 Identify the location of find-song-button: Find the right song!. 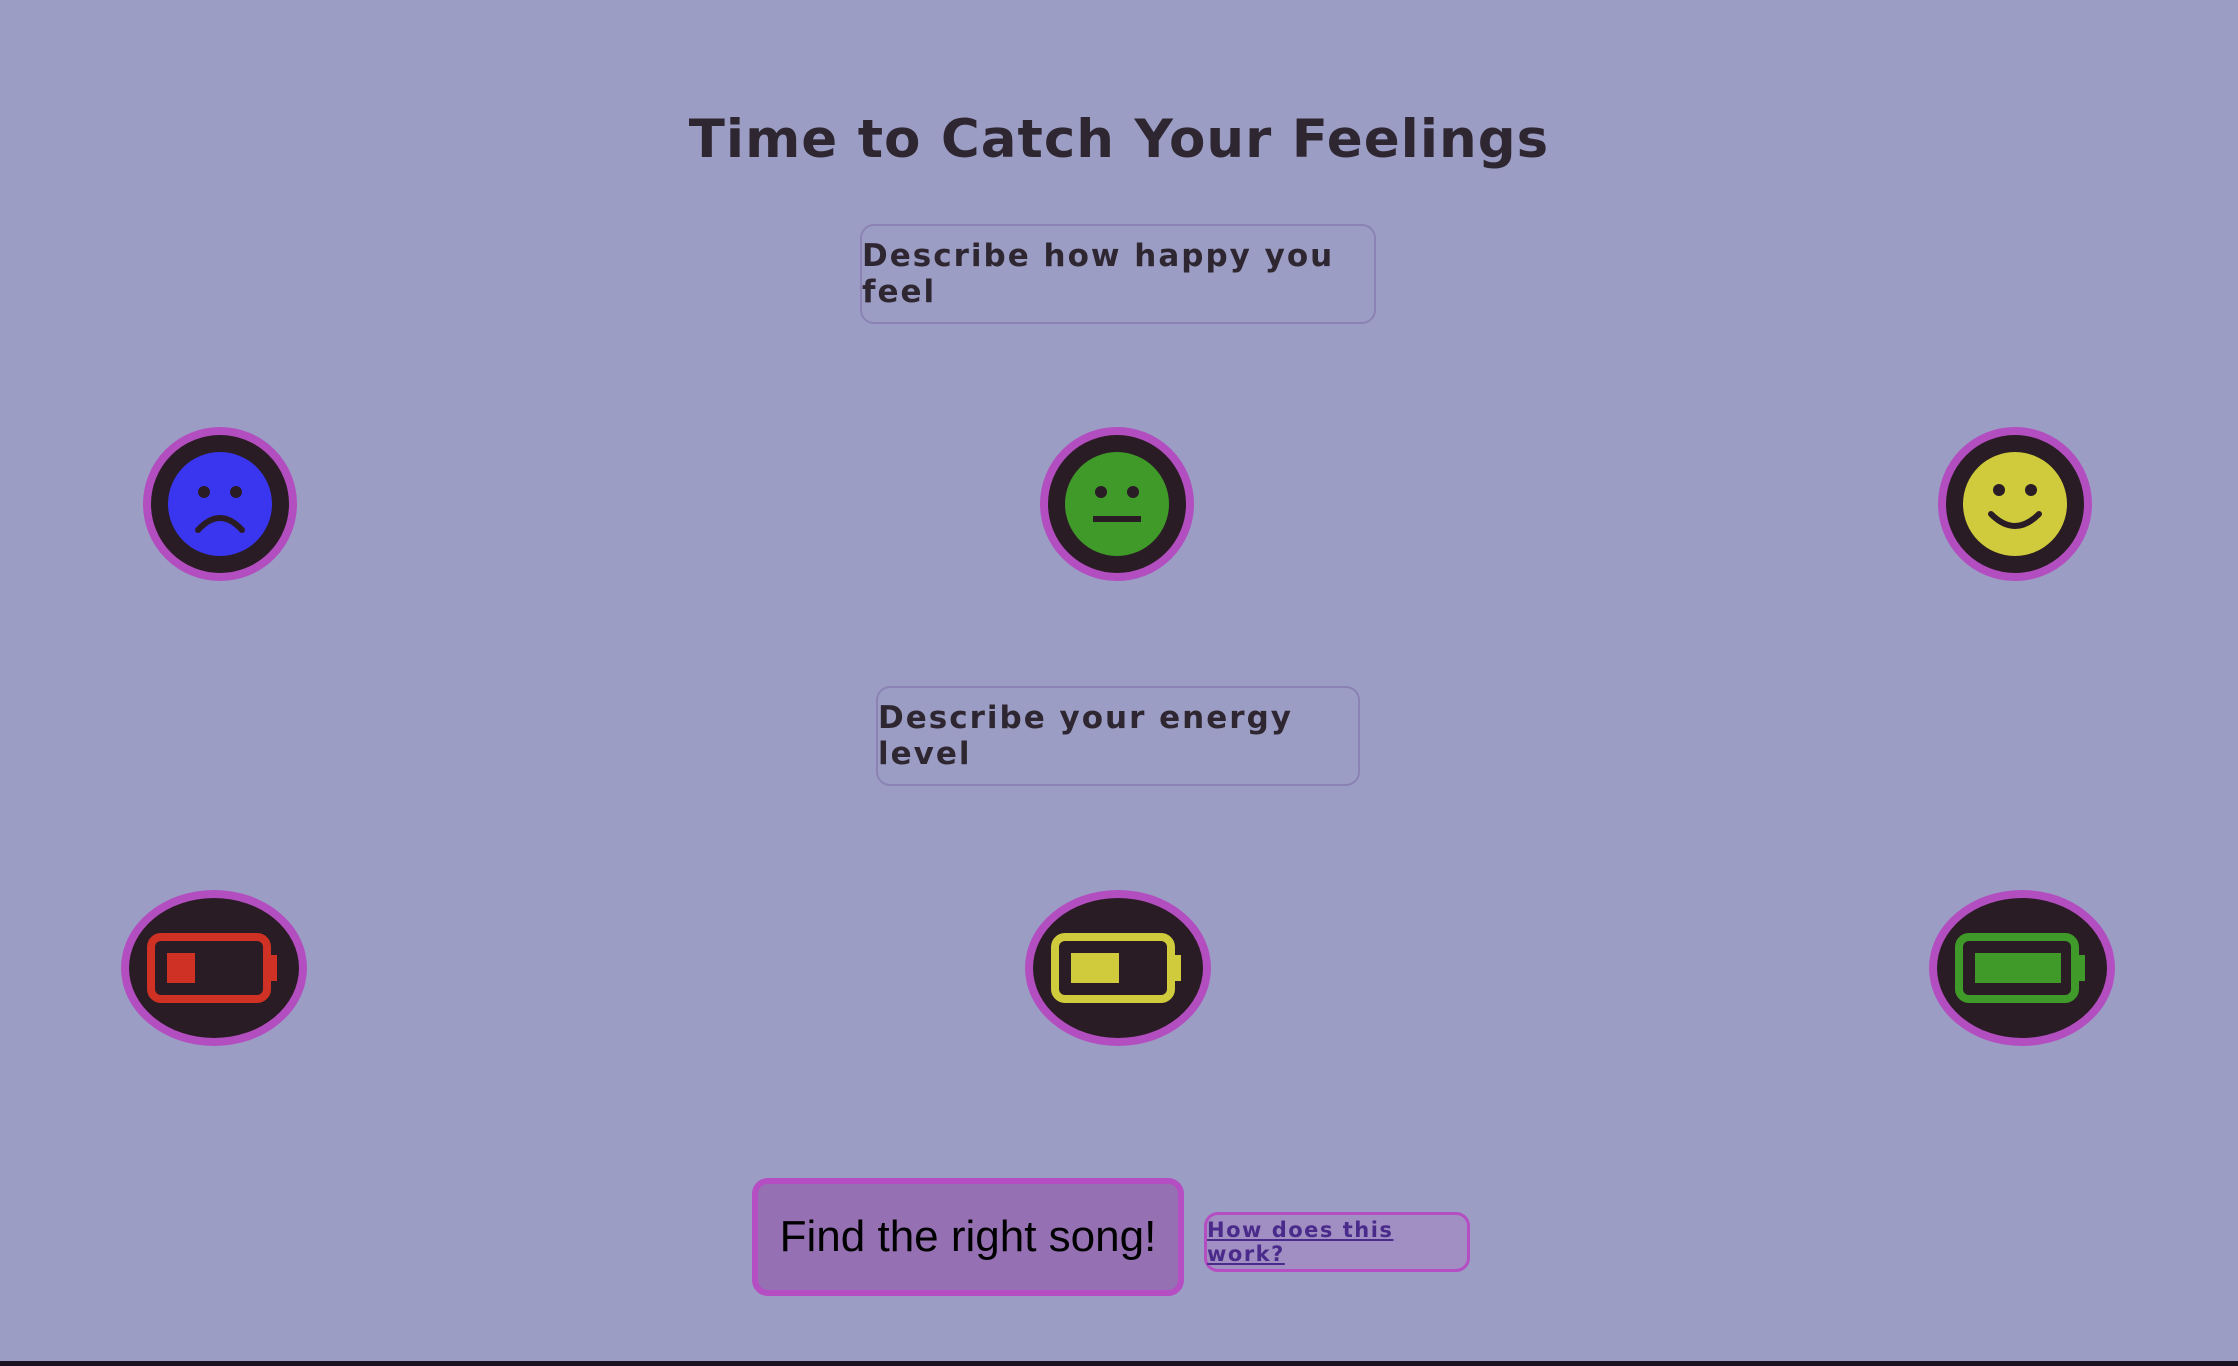
(968, 1237).